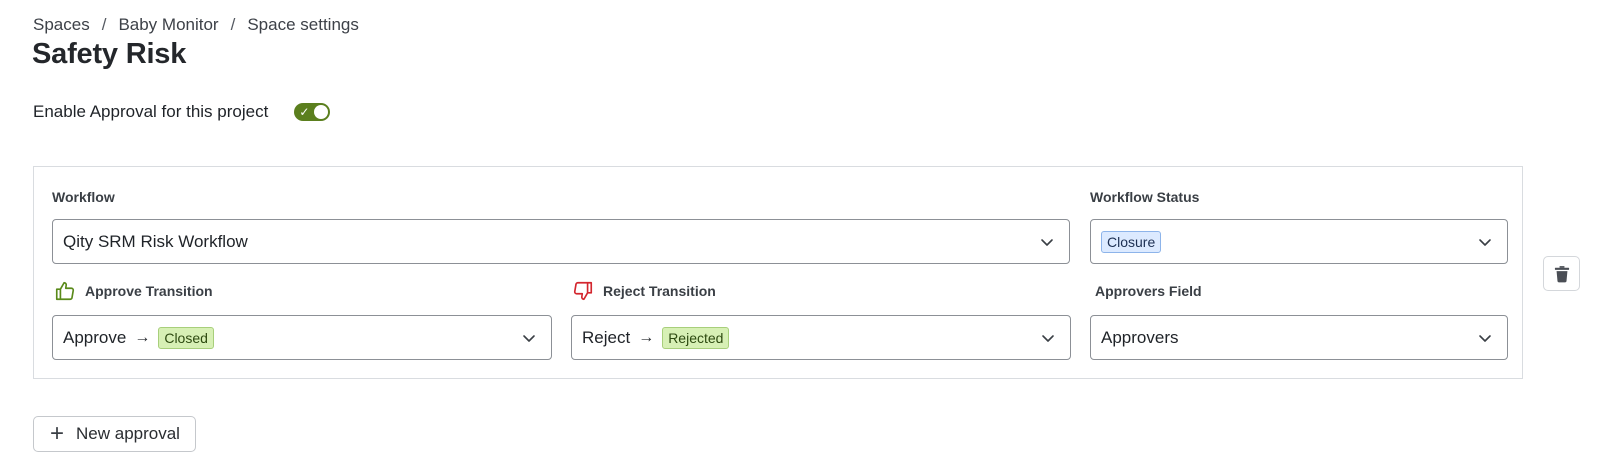  What do you see at coordinates (168, 25) in the screenshot?
I see `breadcrumb-baby-monitor: Baby Monitor` at bounding box center [168, 25].